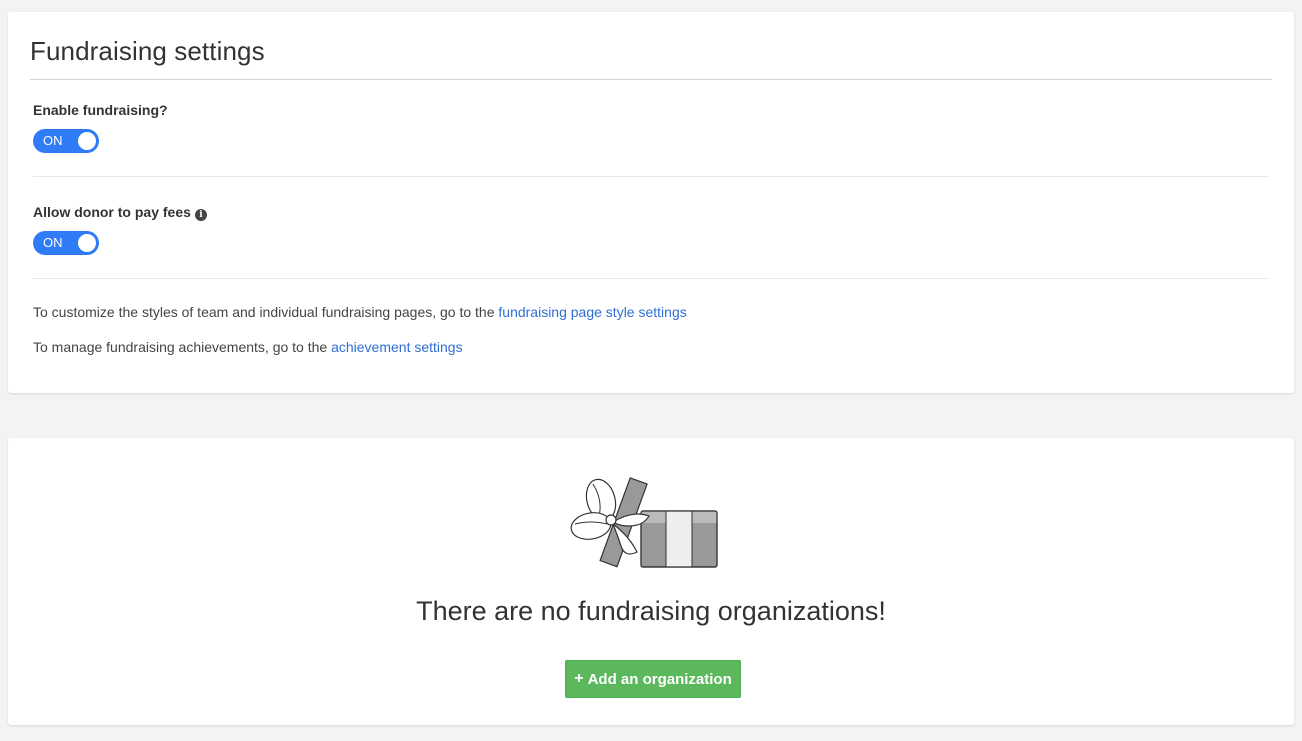 This screenshot has width=1302, height=741. Describe the element at coordinates (651, 611) in the screenshot. I see `empty-state-message: There are no fundraising organizations!` at that location.